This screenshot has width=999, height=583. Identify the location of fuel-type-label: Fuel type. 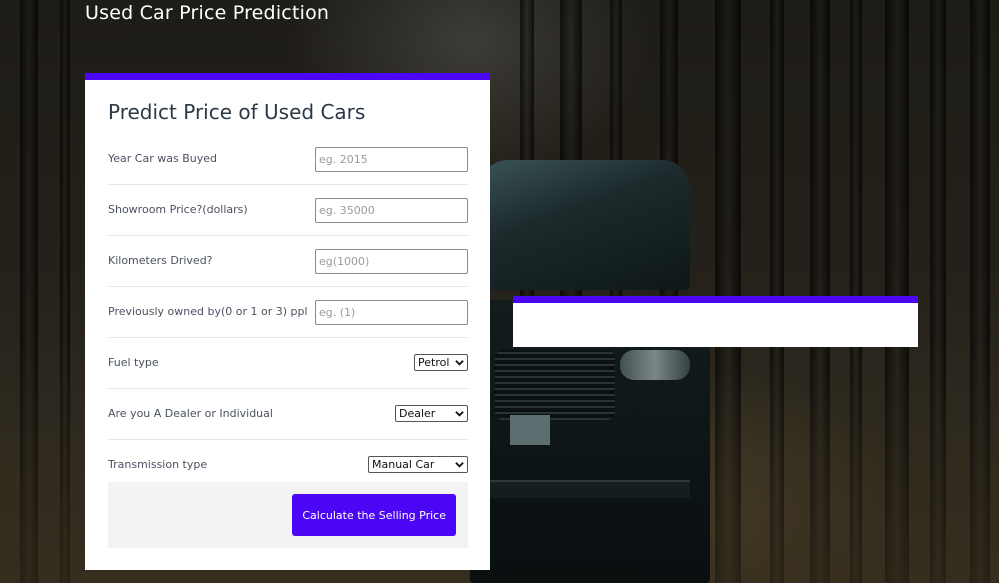
(133, 362).